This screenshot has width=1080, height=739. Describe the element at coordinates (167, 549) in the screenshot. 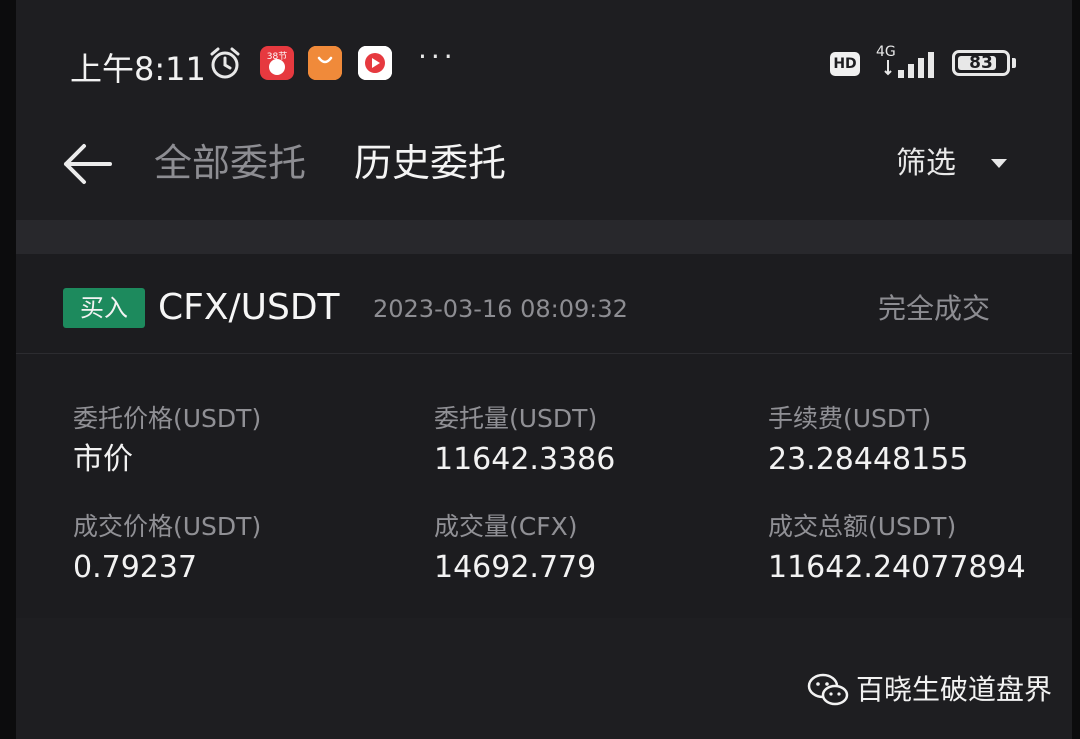

I see `fill-price-field: 成交价格(USDT) 0.79237` at that location.